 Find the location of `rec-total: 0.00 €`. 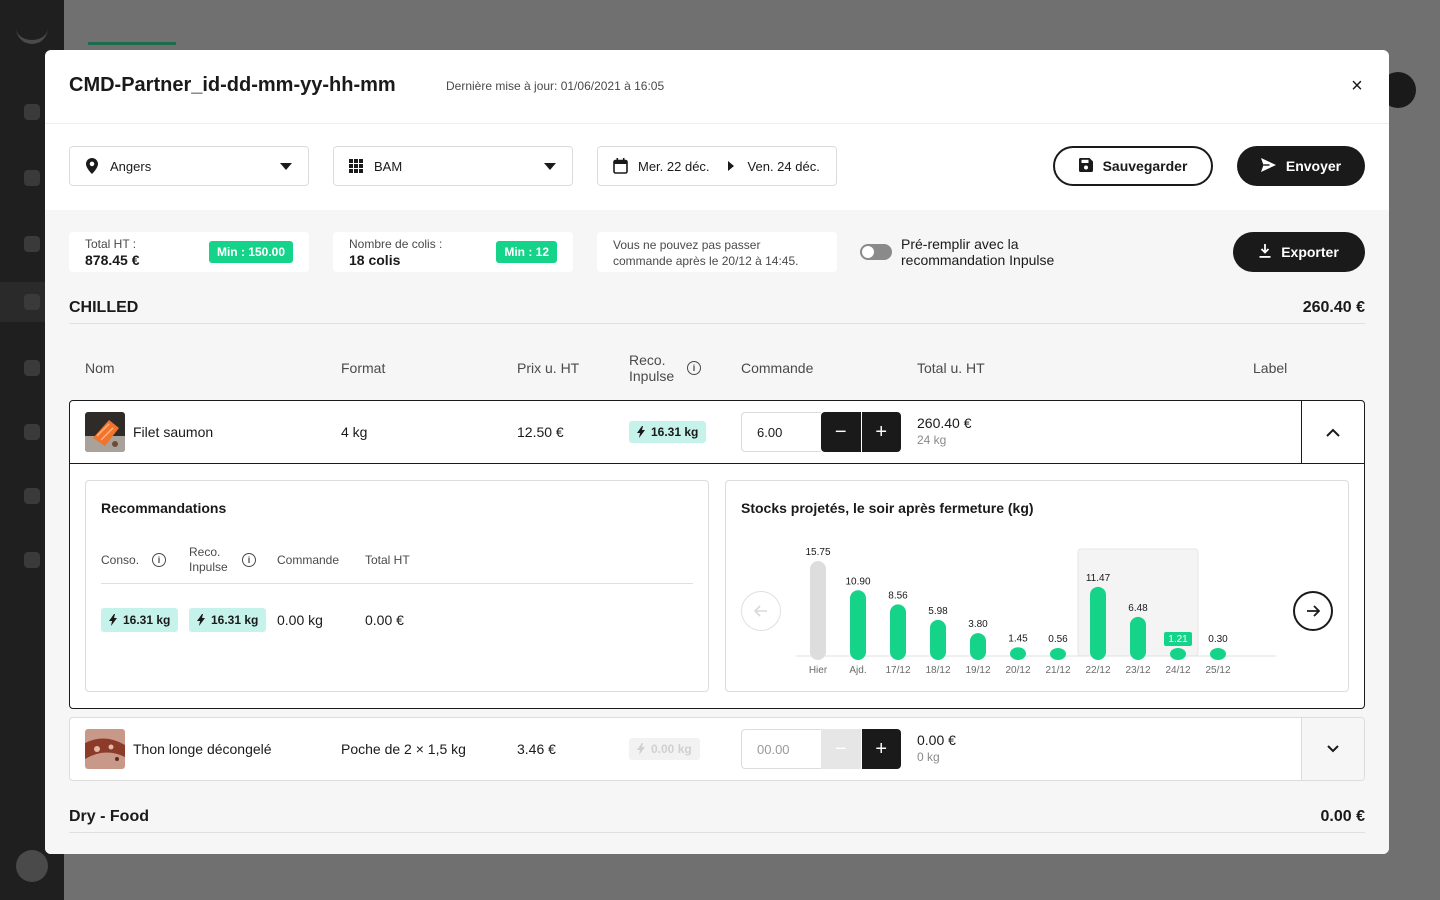

rec-total: 0.00 € is located at coordinates (384, 620).